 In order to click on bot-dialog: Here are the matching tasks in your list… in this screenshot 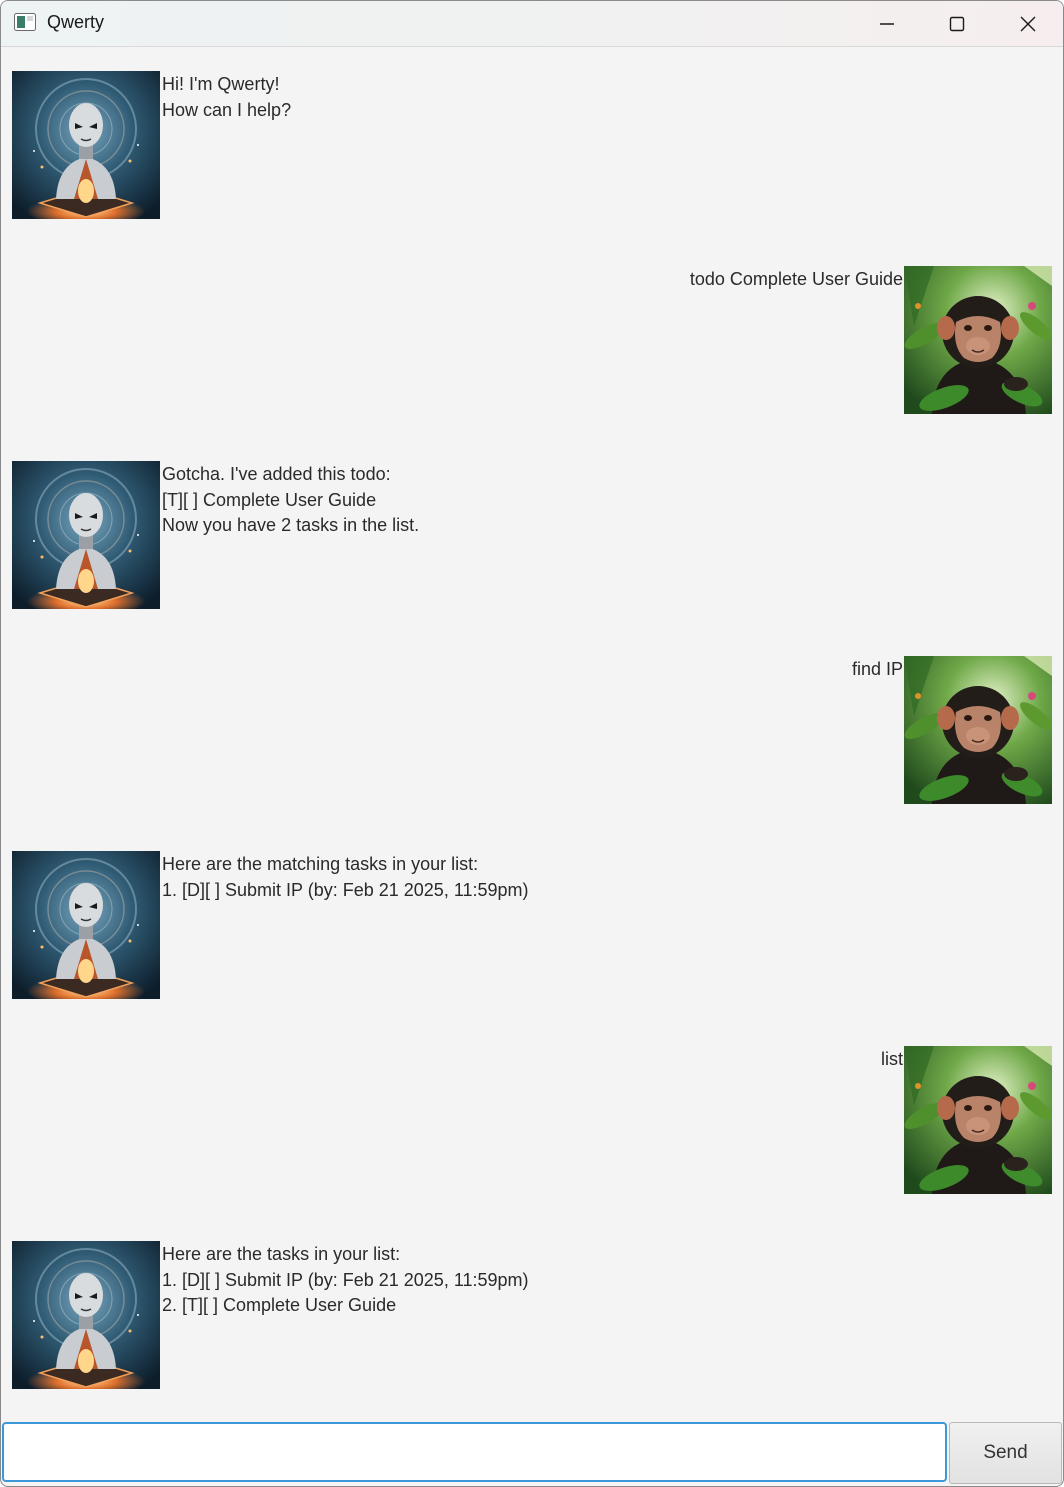, I will do `click(532, 924)`.